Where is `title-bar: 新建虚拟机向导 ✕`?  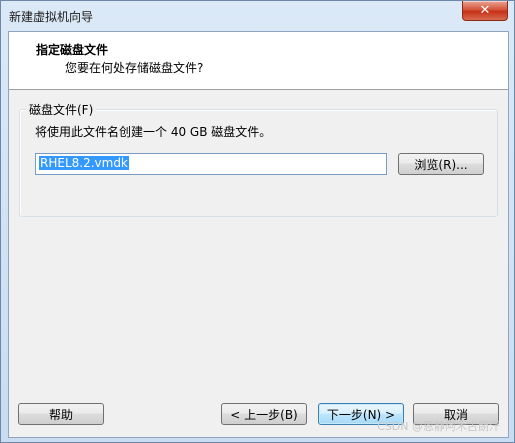 title-bar: 新建虚拟机向导 ✕ is located at coordinates (257, 16).